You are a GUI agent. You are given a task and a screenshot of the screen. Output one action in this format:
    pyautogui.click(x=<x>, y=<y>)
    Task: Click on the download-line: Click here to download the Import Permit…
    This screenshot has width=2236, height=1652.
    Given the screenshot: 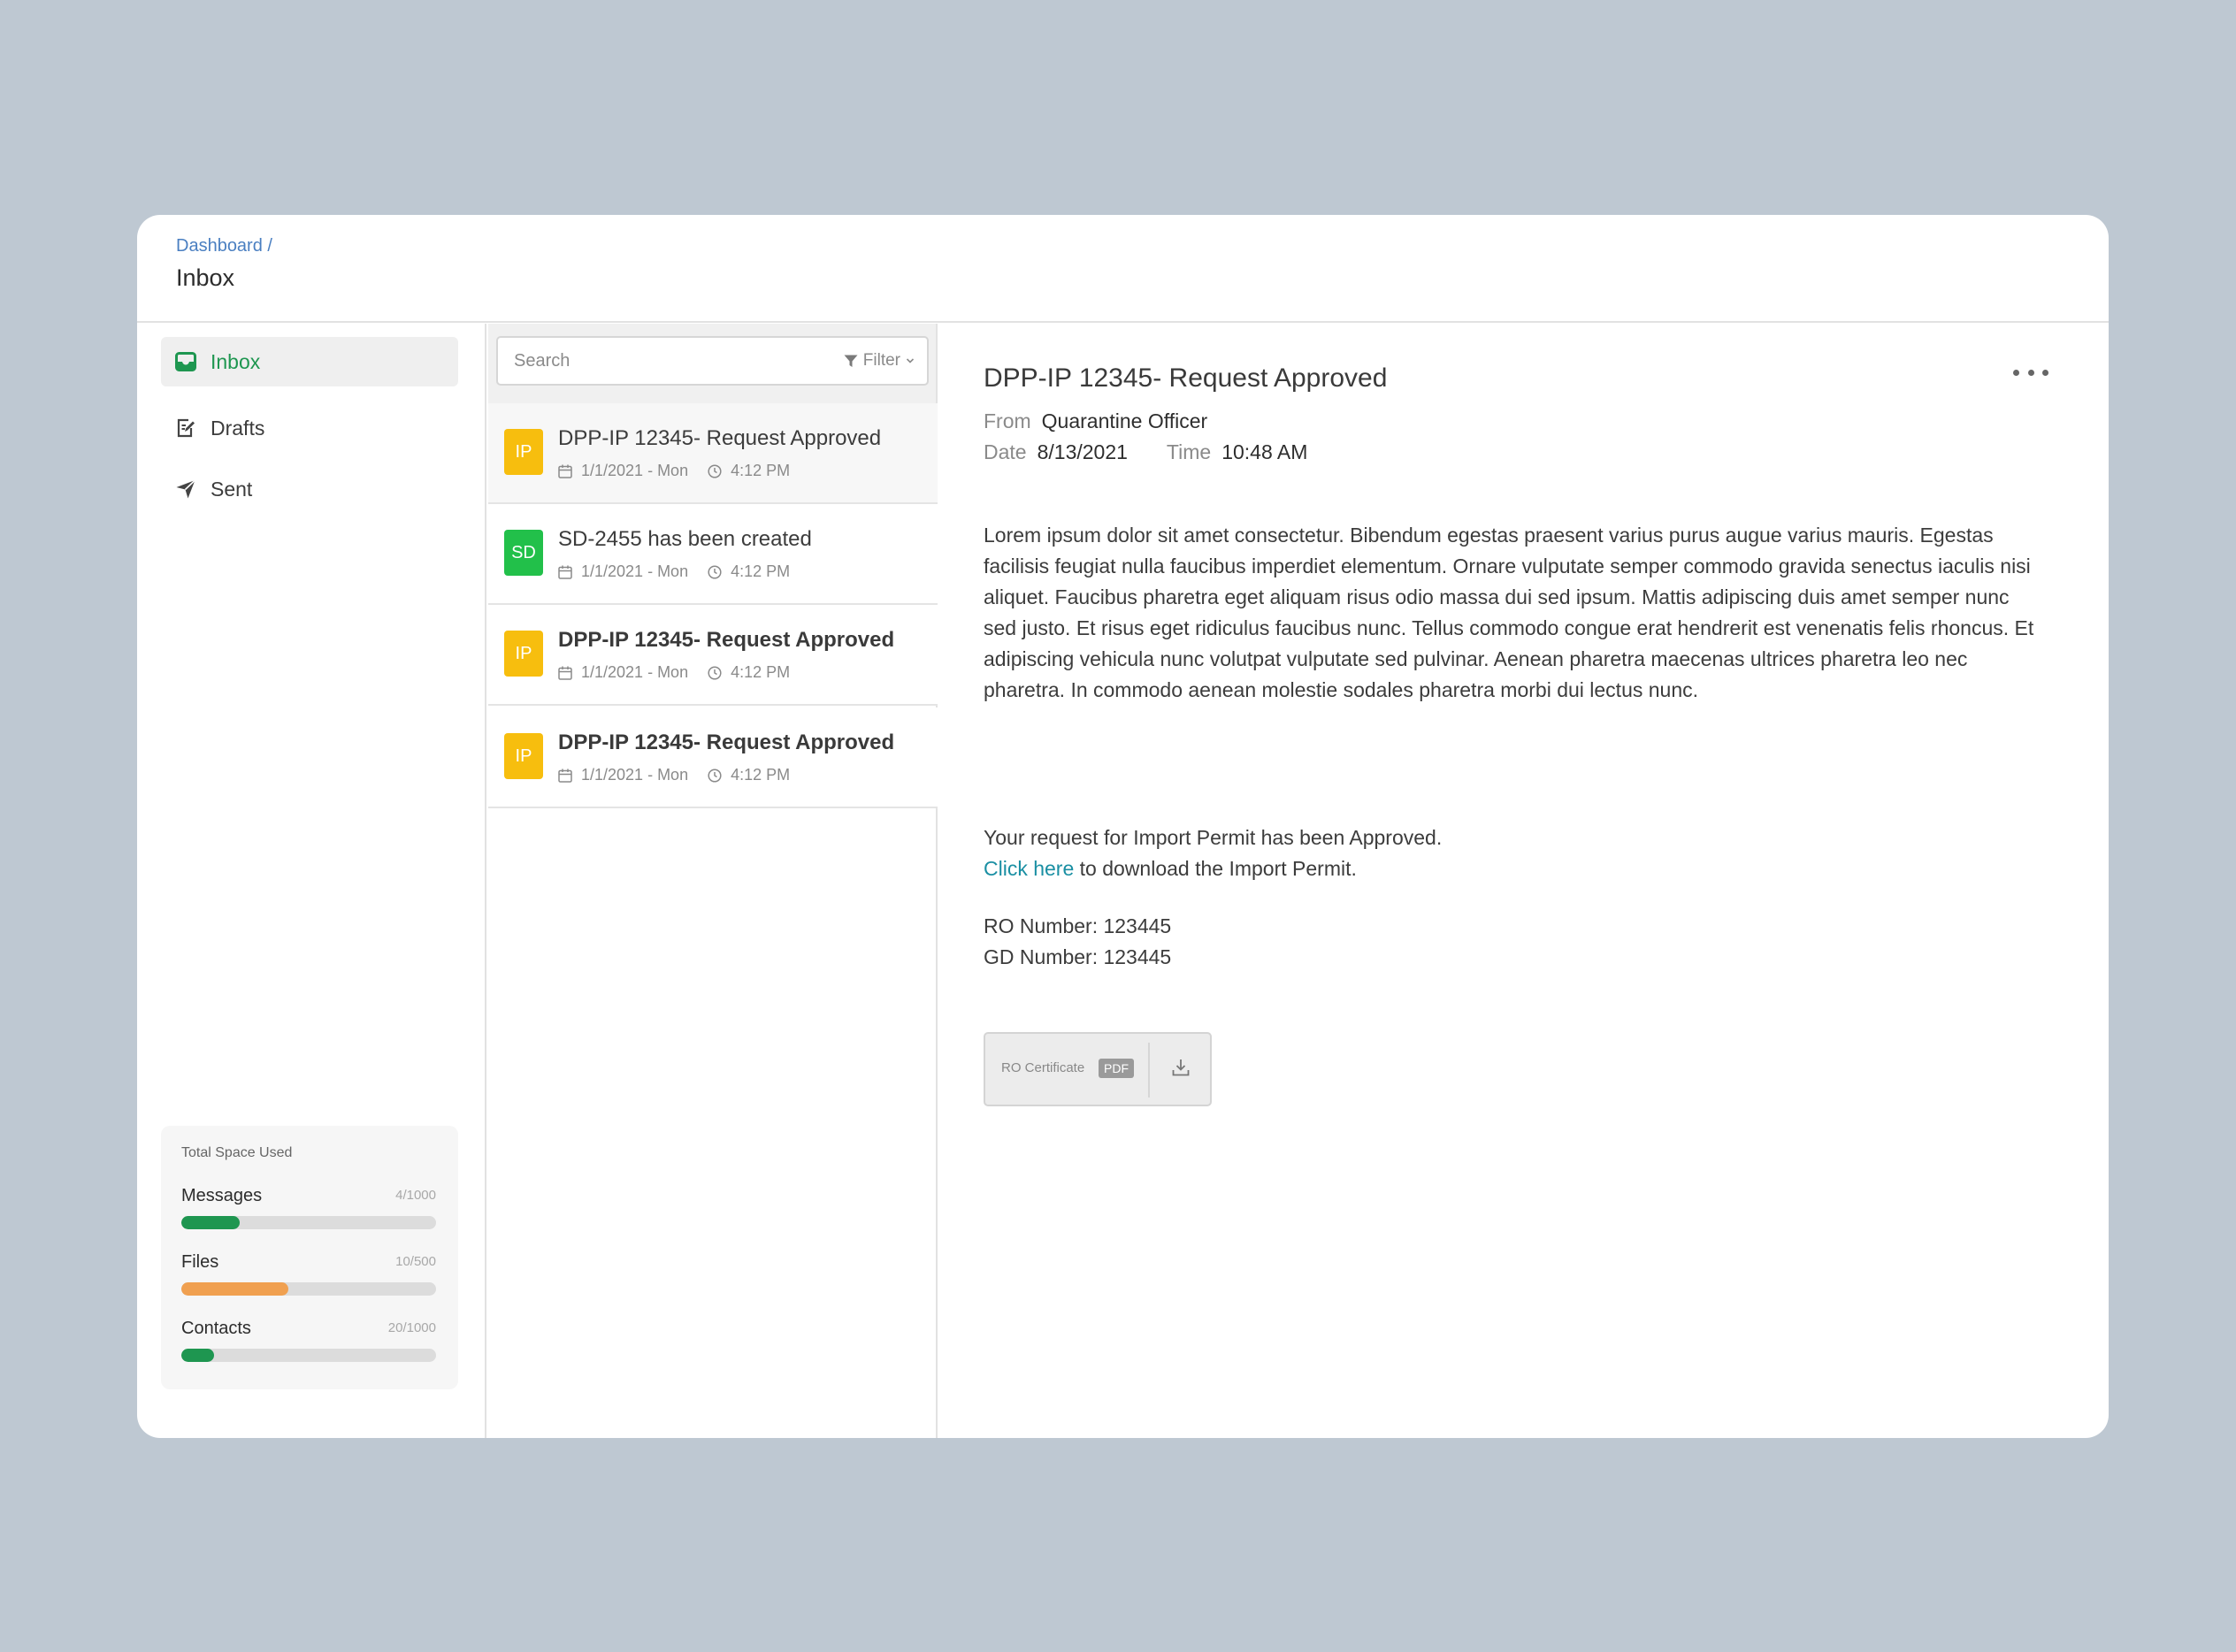 What is the action you would take?
    pyautogui.click(x=1171, y=869)
    